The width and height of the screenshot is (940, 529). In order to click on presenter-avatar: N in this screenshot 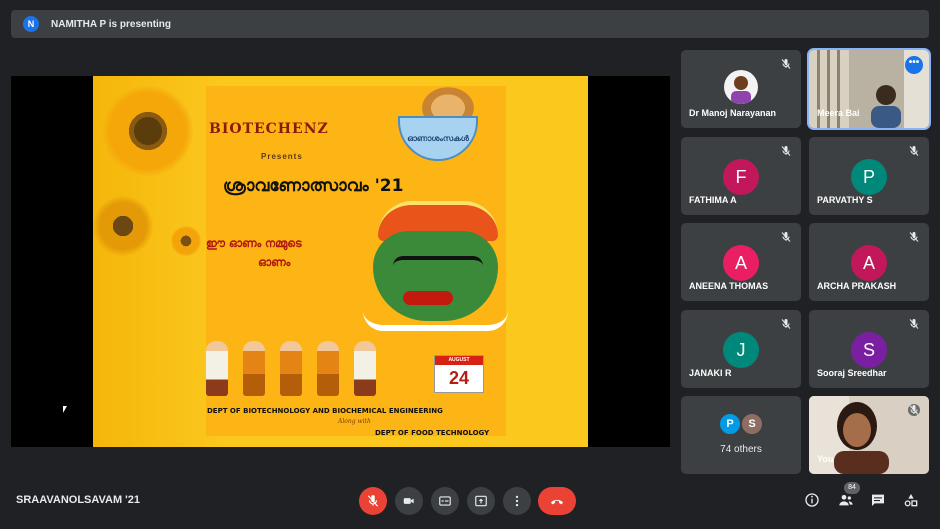, I will do `click(31, 24)`.